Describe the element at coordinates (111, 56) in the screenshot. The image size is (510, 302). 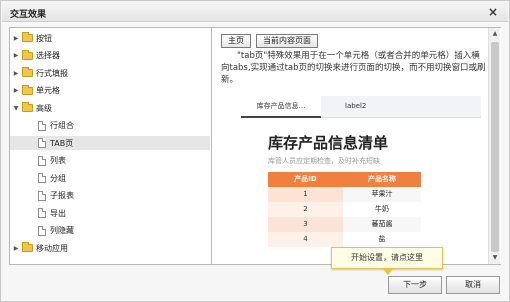
I see `tree-item: ▶ 选择器` at that location.